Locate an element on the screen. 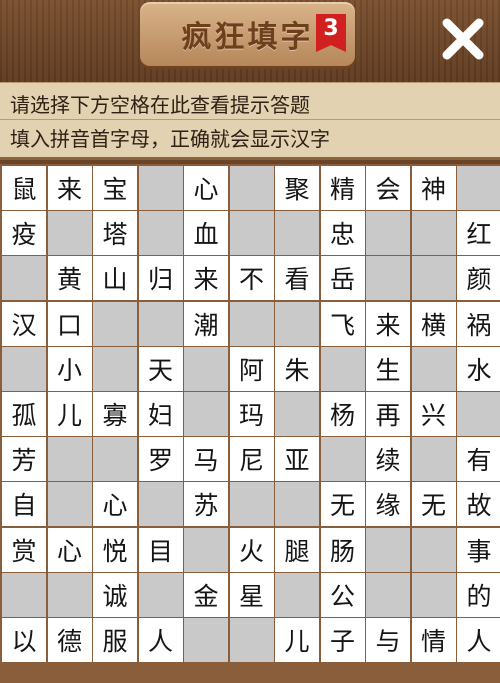 The height and width of the screenshot is (683, 500). grid-cell: 归 is located at coordinates (160, 278).